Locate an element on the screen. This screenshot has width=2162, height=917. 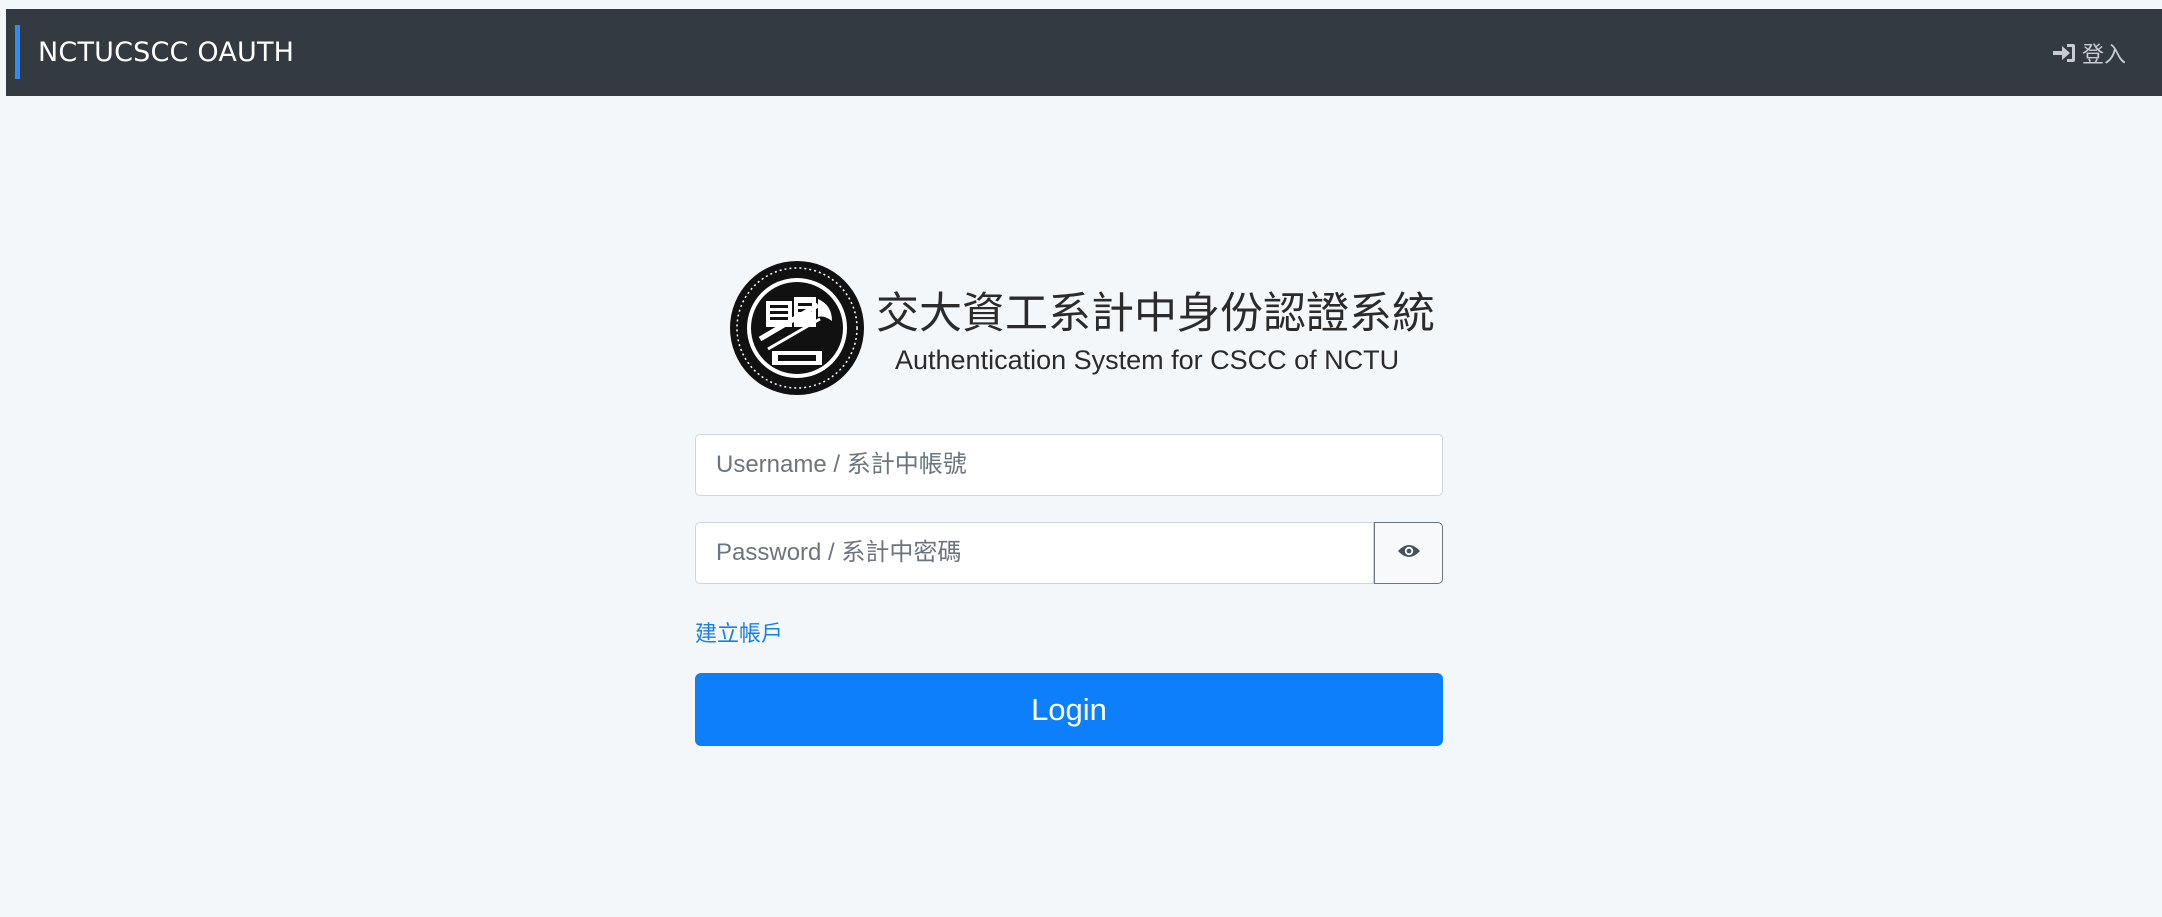
password-input-group is located at coordinates (1069, 553).